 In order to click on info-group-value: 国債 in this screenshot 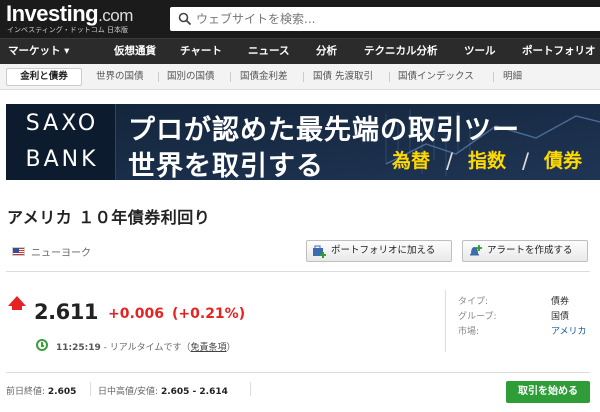, I will do `click(560, 317)`.